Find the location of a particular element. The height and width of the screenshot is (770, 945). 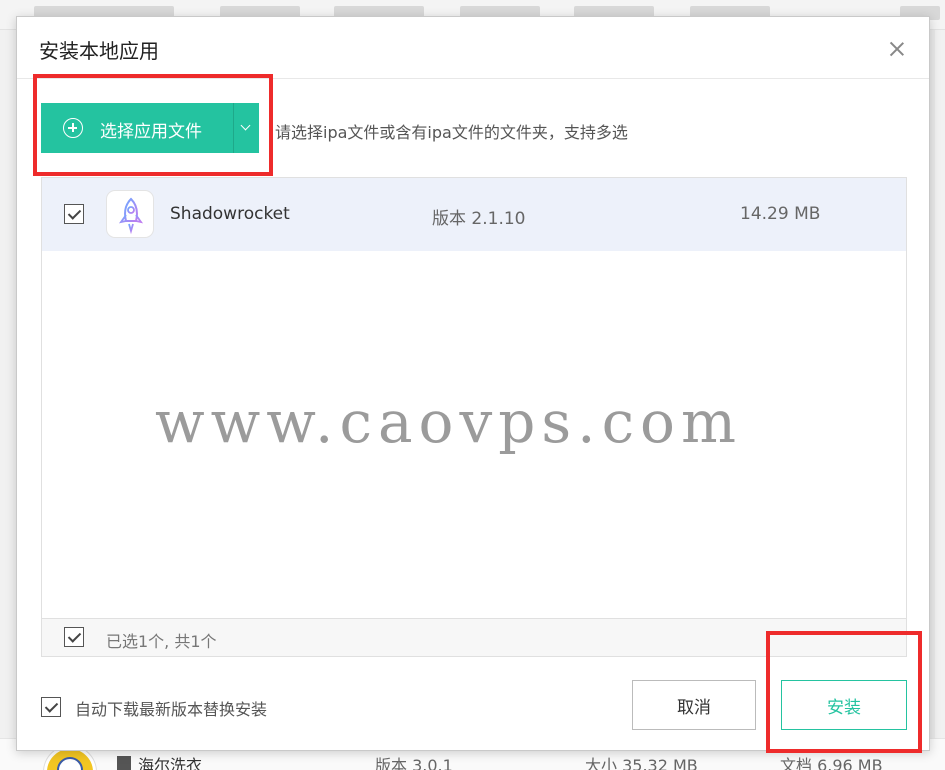

select-app-file-button: 选择应用文件 is located at coordinates (150, 128).